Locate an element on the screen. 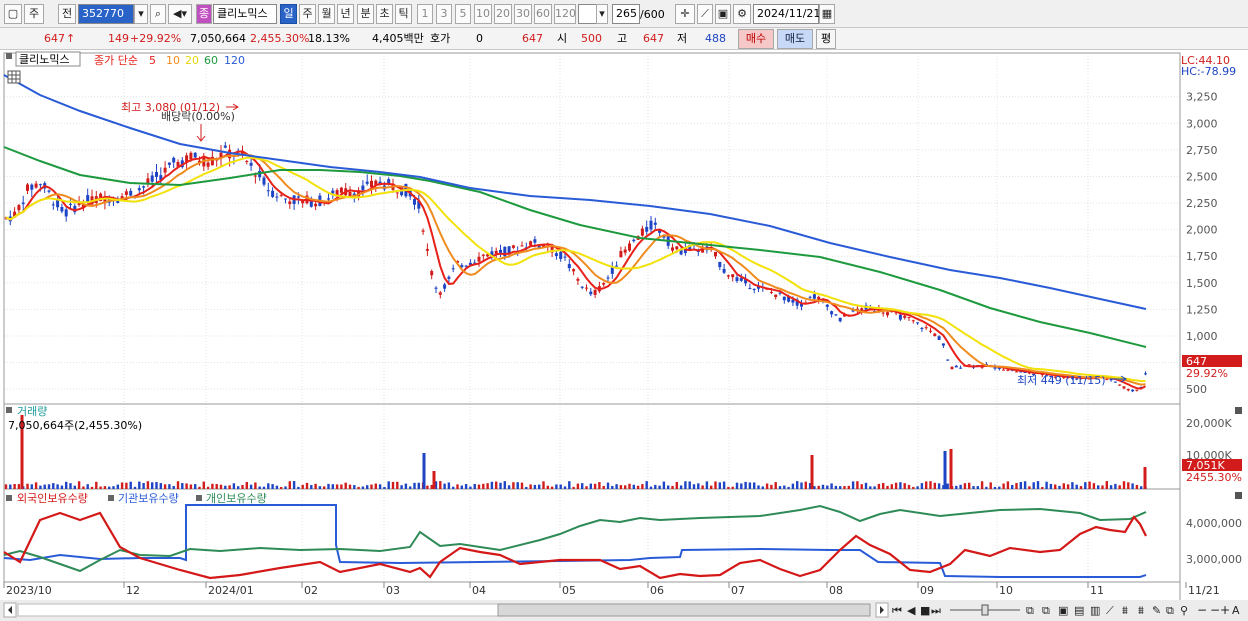 The height and width of the screenshot is (621, 1248). text-tool-icon: ⩩ is located at coordinates (1141, 610).